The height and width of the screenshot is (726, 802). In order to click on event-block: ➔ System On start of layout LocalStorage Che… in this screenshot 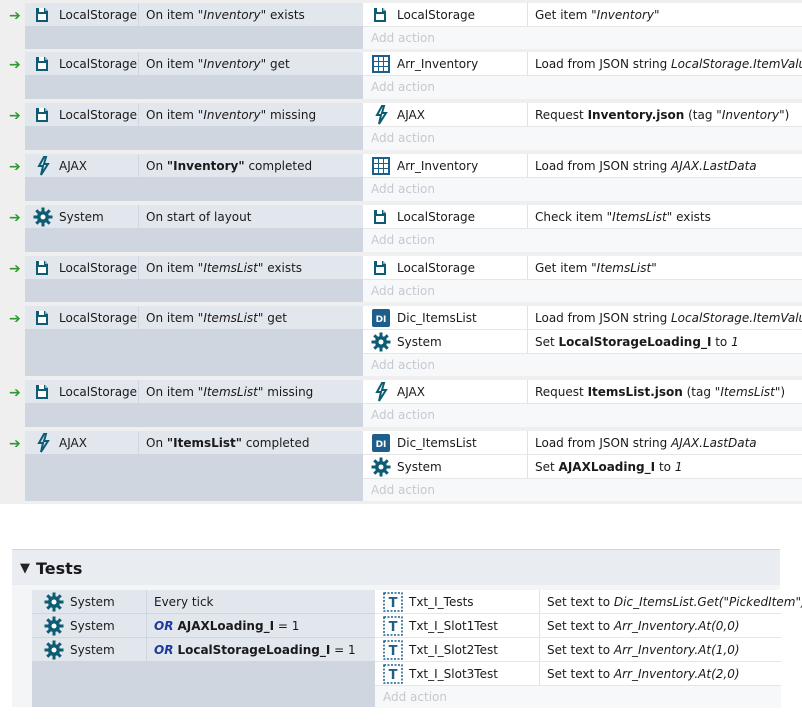, I will do `click(401, 228)`.